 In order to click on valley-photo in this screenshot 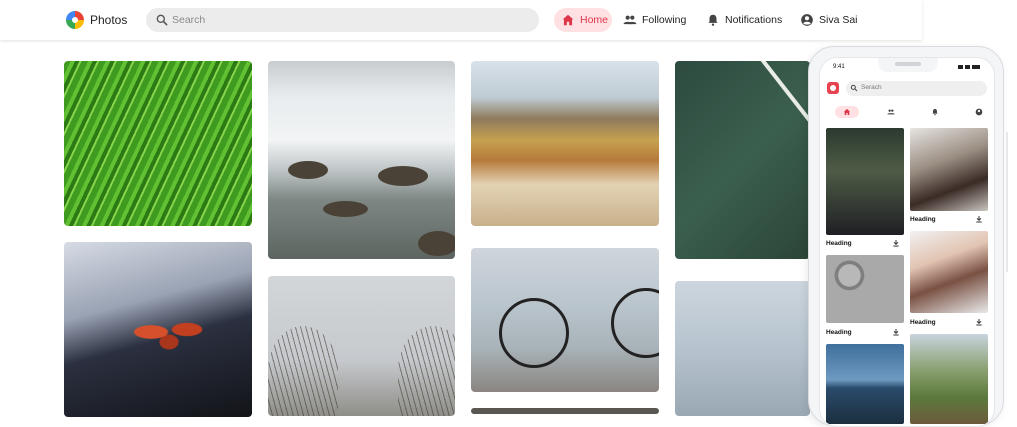, I will do `click(565, 143)`.